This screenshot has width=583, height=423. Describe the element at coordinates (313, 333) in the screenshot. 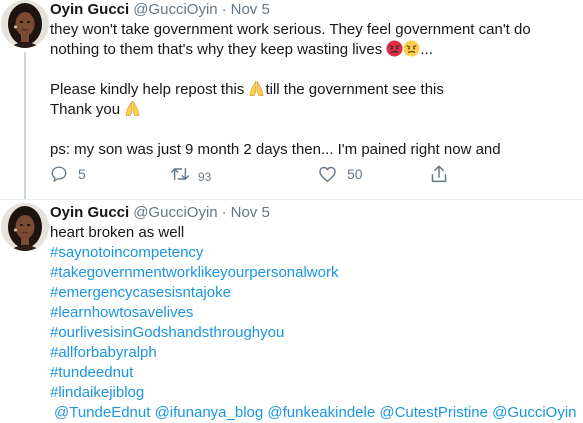

I see `hashtag-link: #ourlivesisinGodshandsthroughyou` at that location.